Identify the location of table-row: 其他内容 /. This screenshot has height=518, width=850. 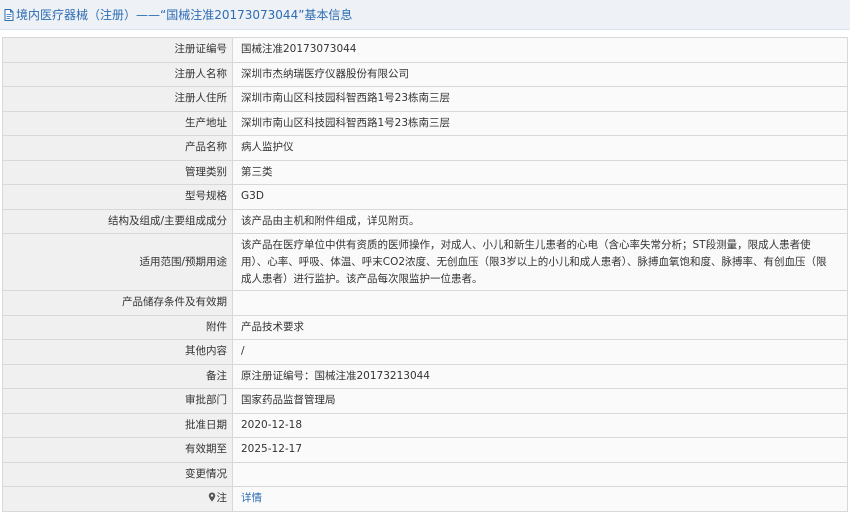
(425, 352).